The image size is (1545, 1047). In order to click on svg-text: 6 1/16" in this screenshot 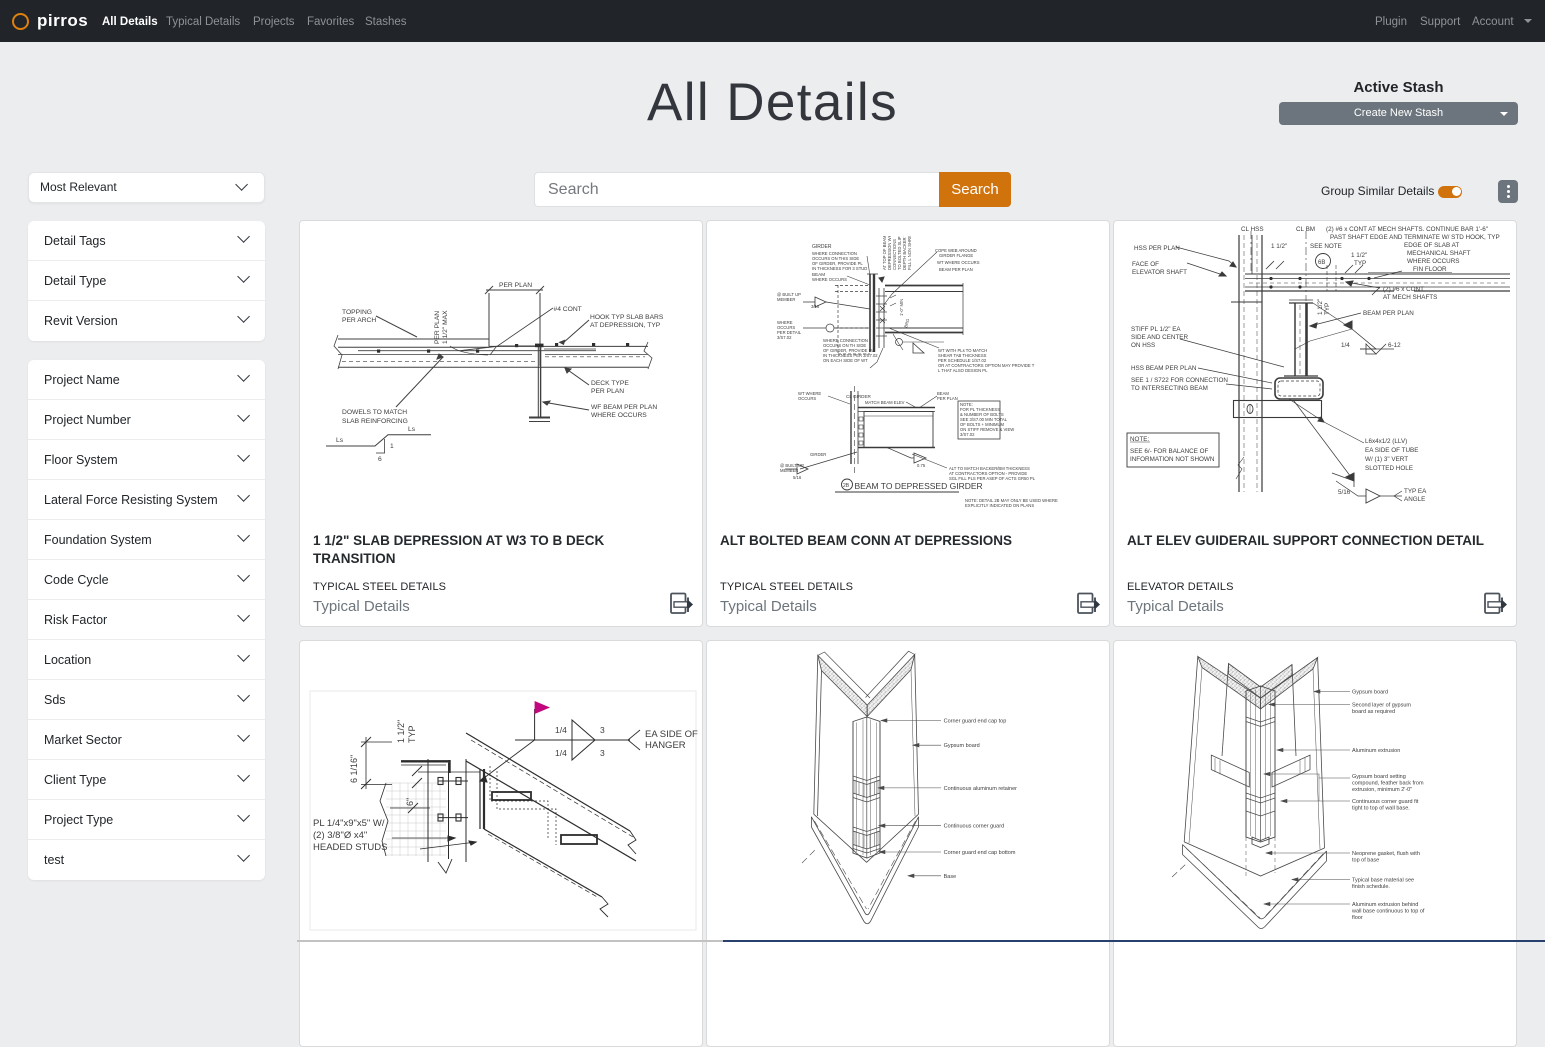, I will do `click(354, 769)`.